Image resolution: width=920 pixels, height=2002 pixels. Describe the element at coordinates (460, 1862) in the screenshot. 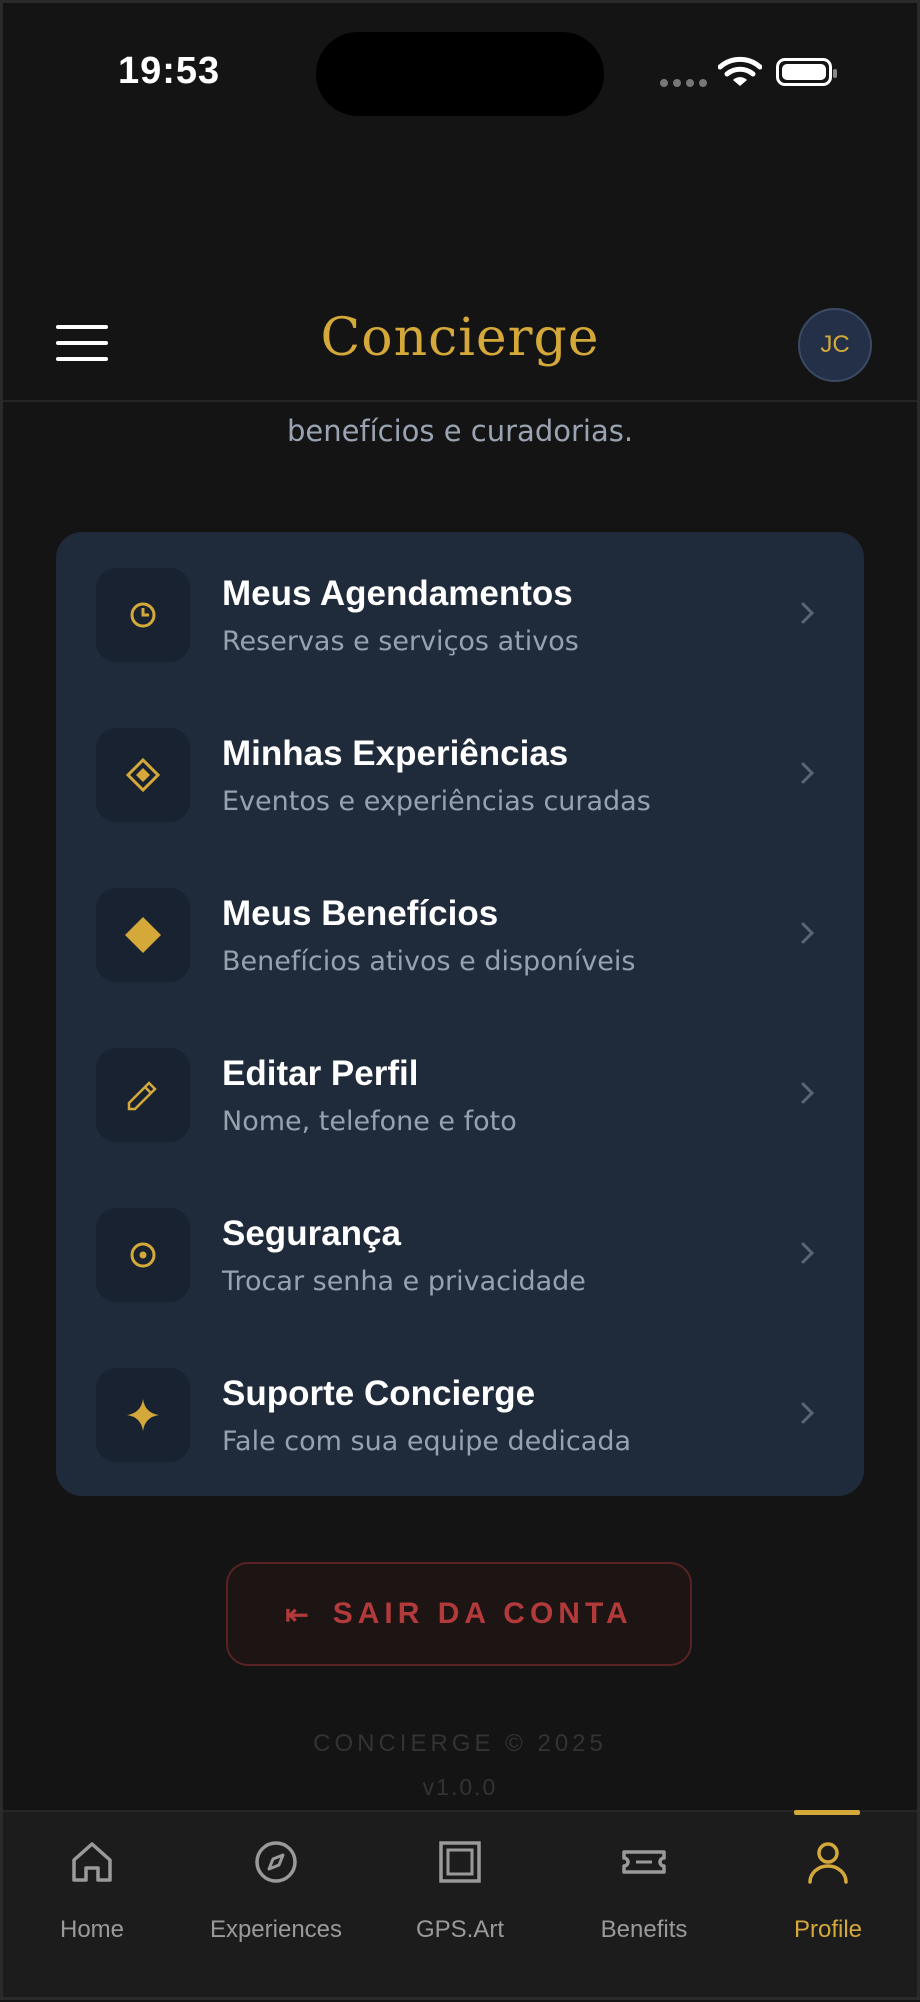

I see `frame-icon` at that location.